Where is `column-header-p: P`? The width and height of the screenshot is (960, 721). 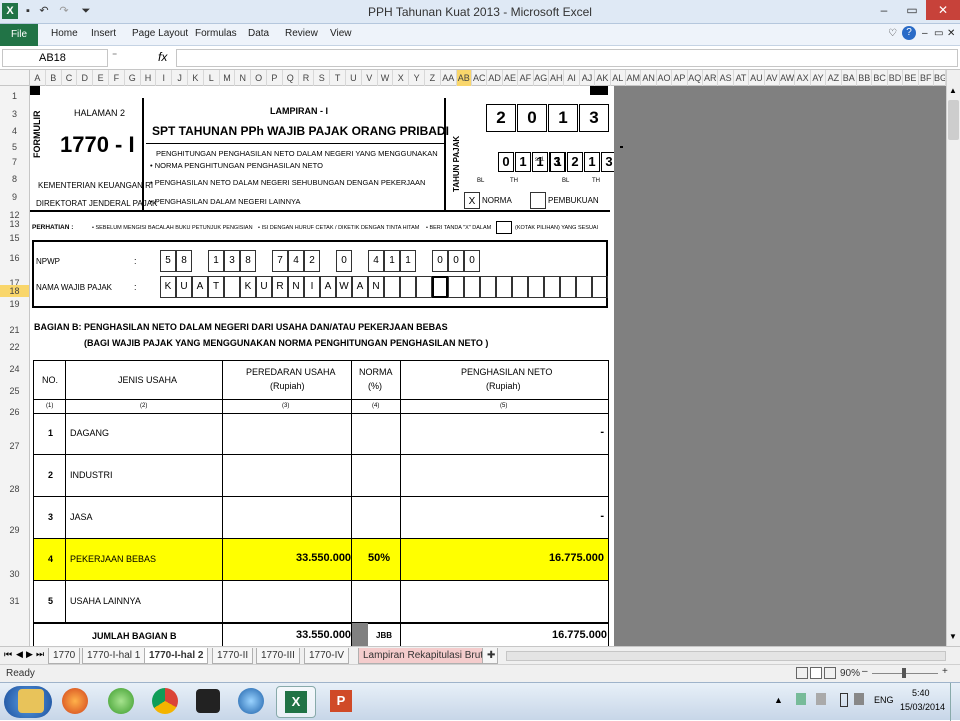
column-header-p: P is located at coordinates (275, 78).